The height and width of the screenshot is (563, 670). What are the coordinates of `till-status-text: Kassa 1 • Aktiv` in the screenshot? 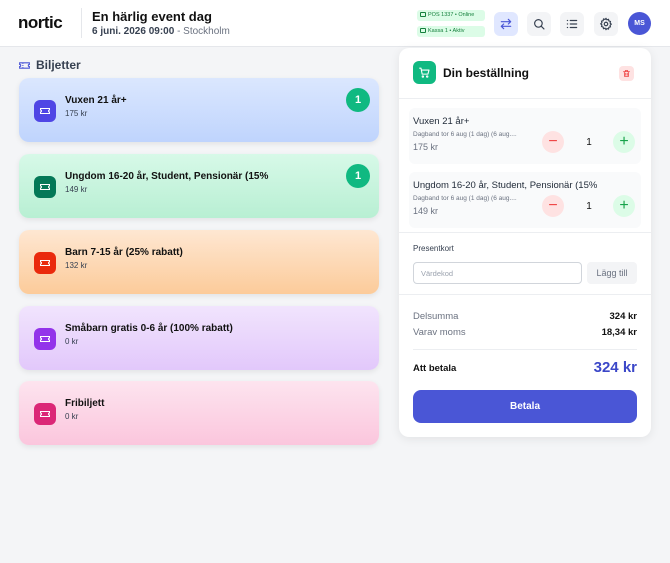 It's located at (446, 31).